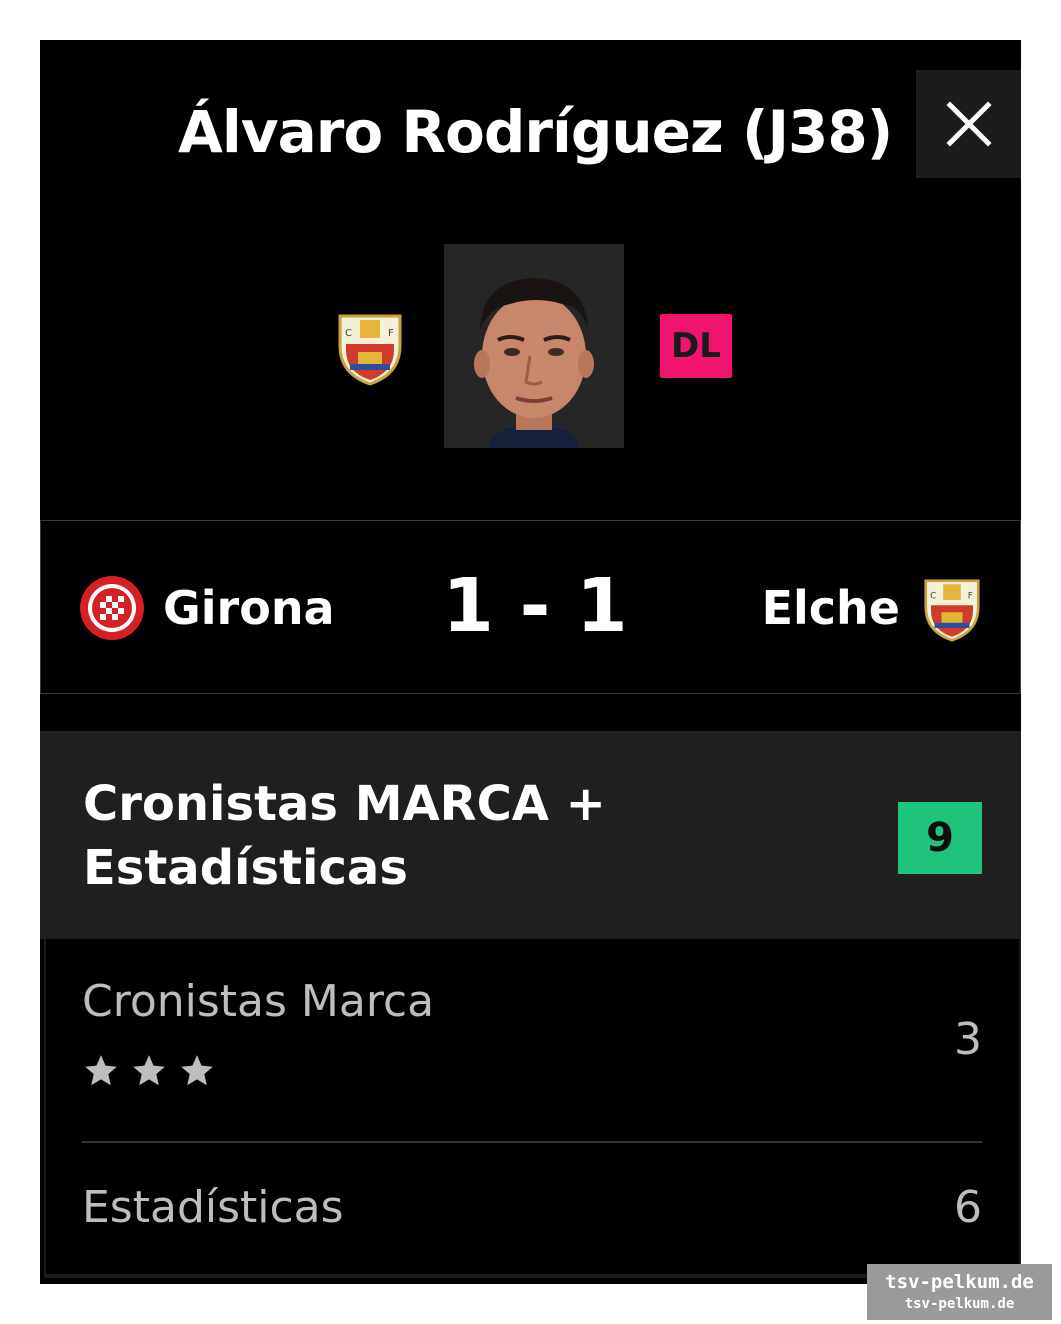 The image size is (1061, 1324). What do you see at coordinates (959, 1304) in the screenshot?
I see `watermark-line2: tsv-pelkum.de` at bounding box center [959, 1304].